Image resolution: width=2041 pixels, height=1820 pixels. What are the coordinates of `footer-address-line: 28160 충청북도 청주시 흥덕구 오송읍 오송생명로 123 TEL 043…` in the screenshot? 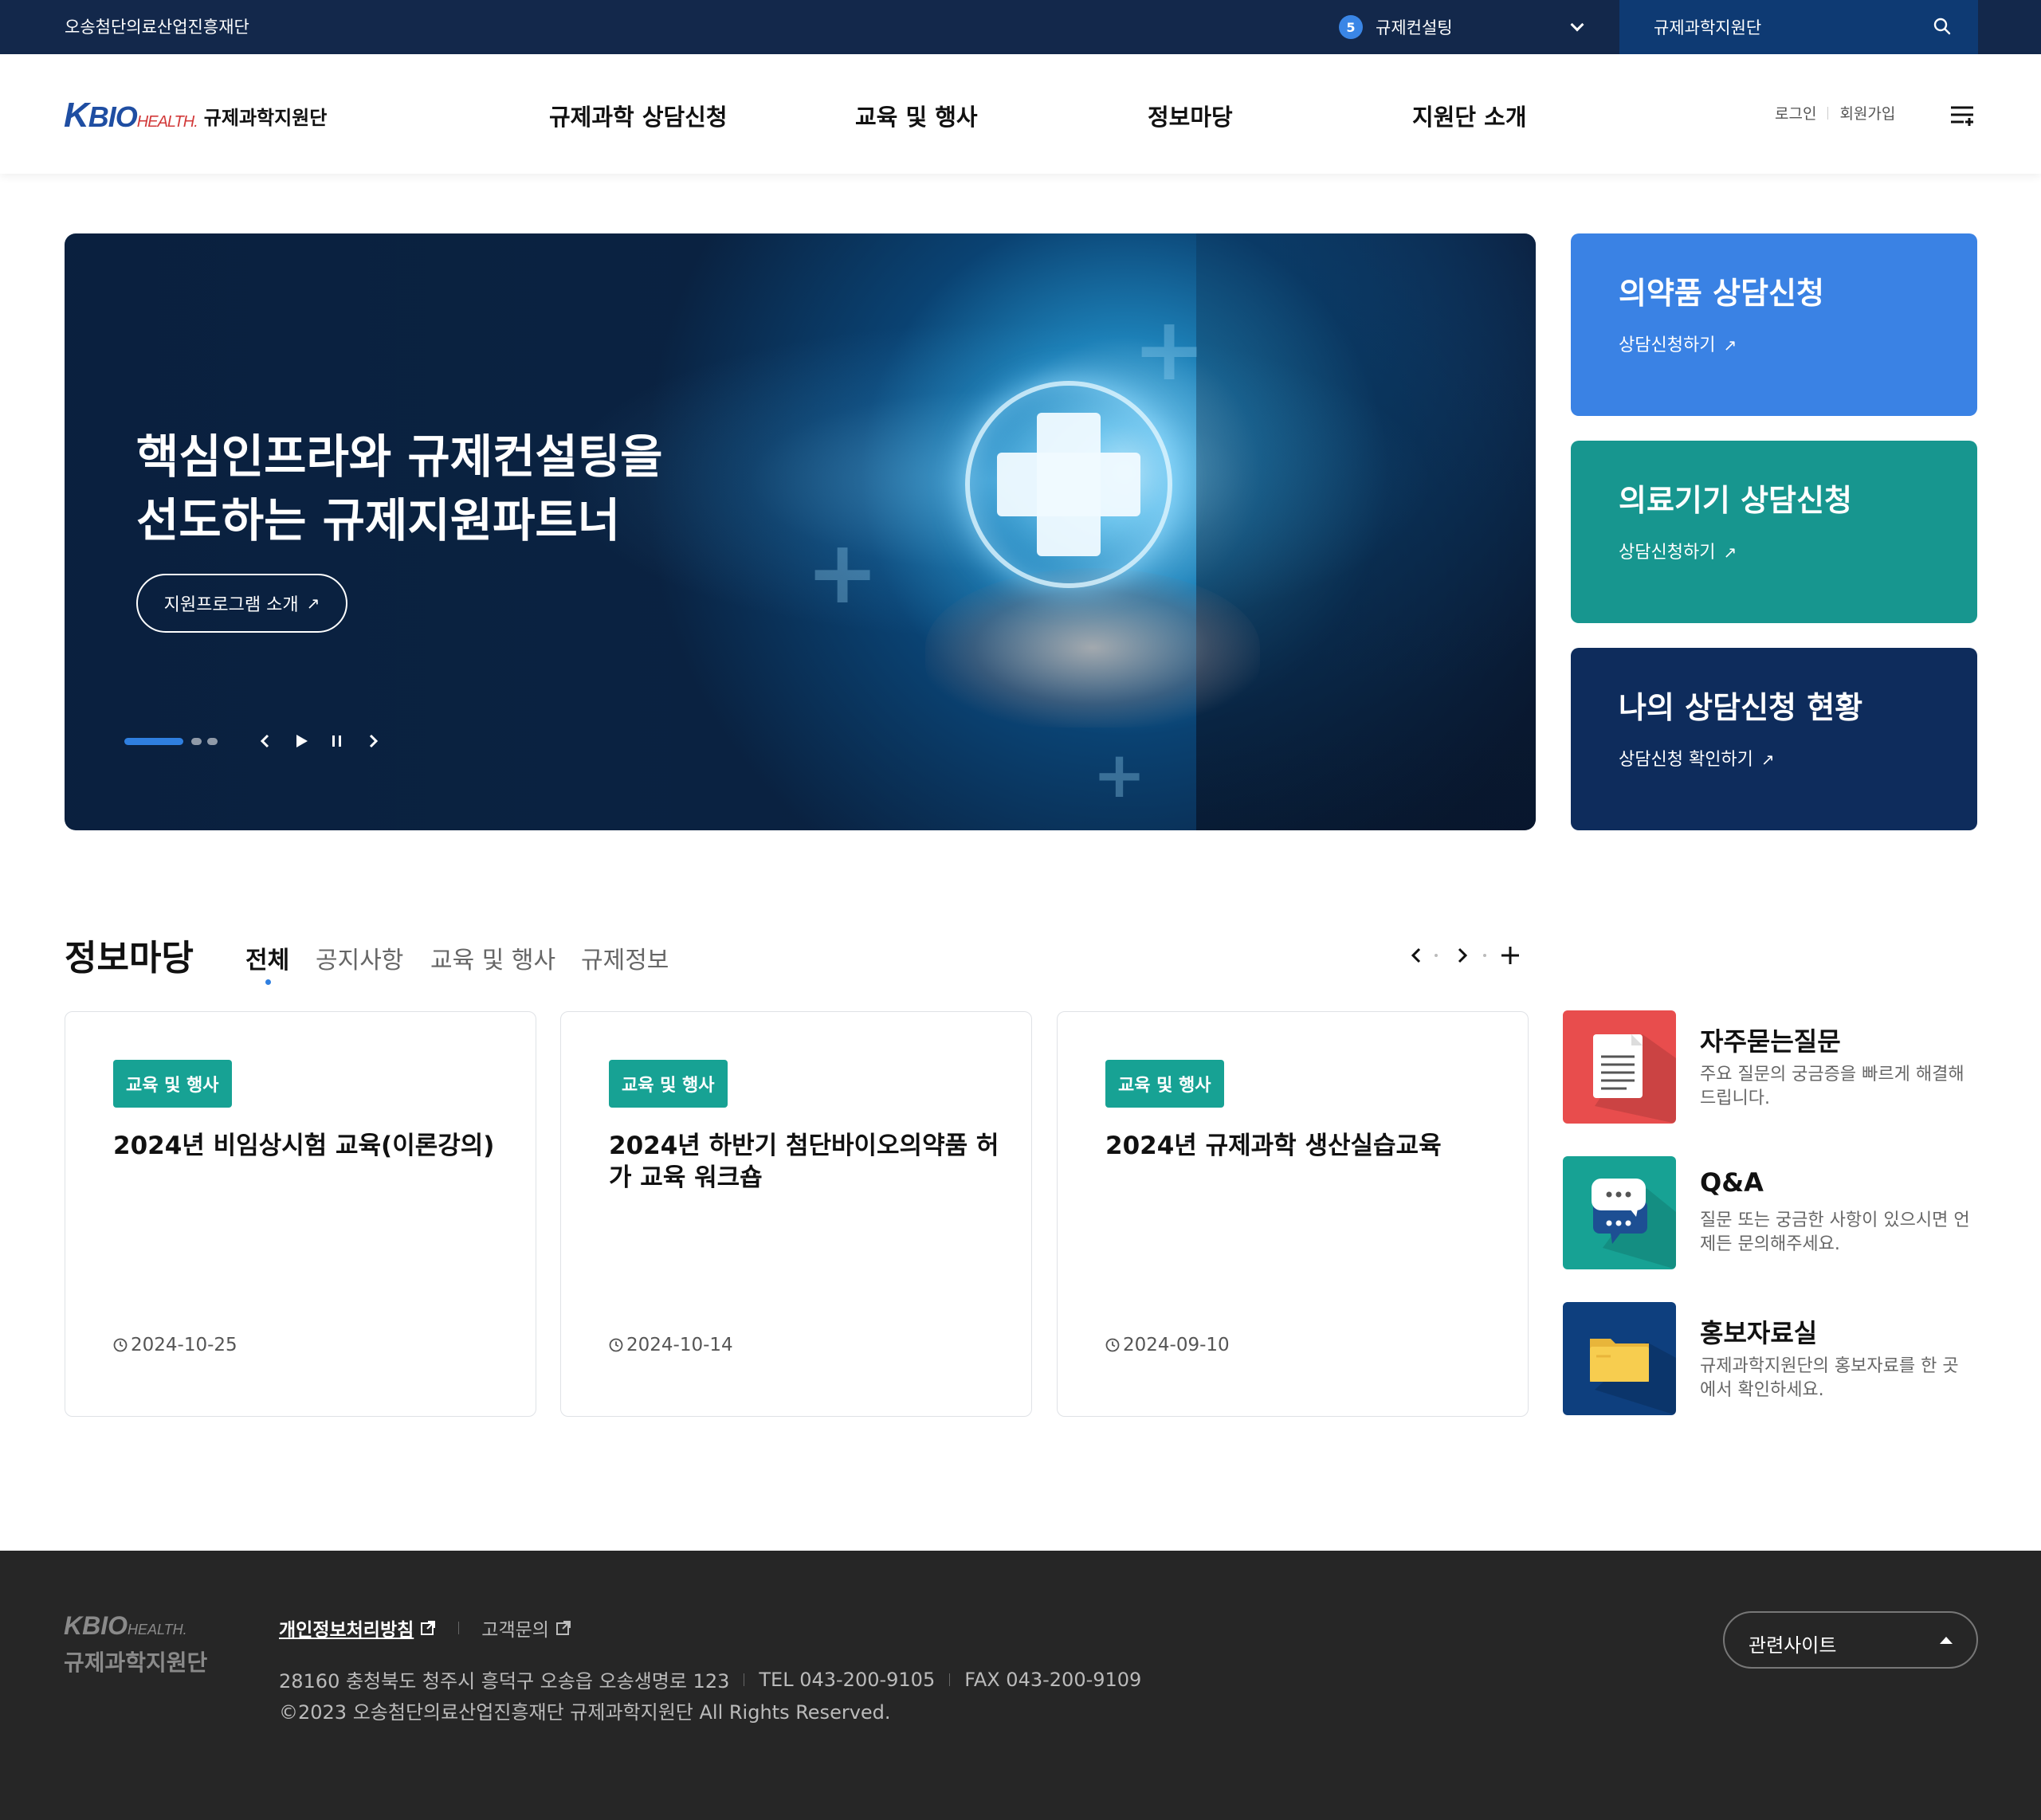 It's located at (710, 1679).